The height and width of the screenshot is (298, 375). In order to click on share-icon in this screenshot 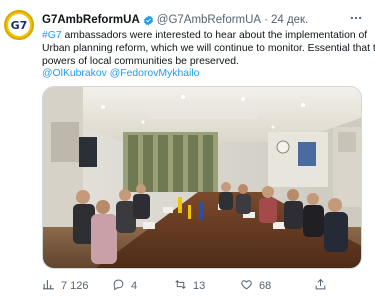, I will do `click(320, 286)`.